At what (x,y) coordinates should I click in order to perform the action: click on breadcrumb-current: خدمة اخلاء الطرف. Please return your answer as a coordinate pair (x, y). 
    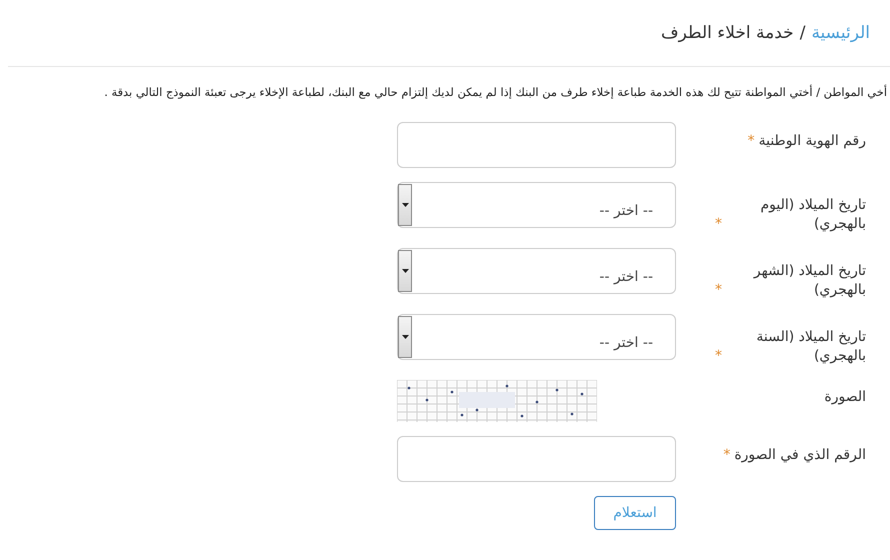
    Looking at the image, I should click on (727, 33).